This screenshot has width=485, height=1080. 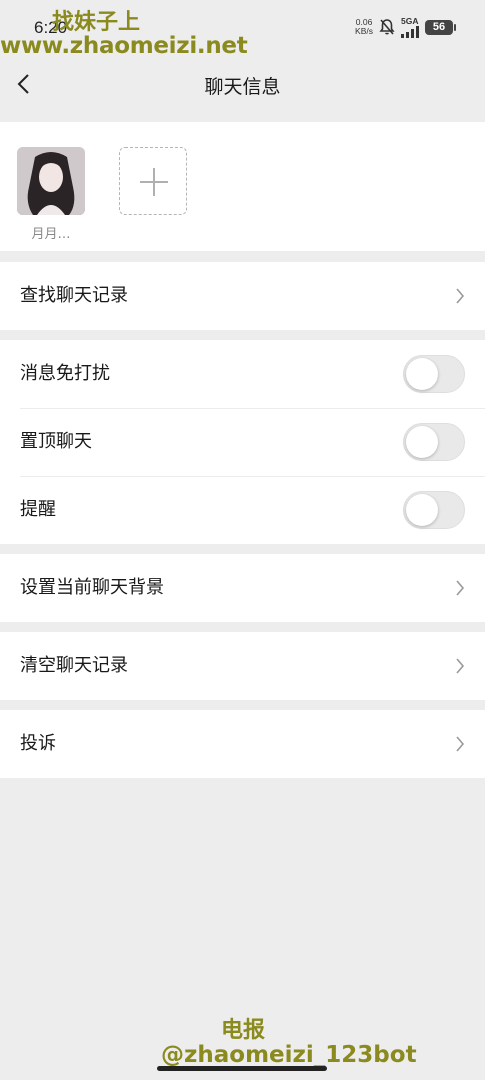 I want to click on remind-label: 提醒, so click(x=38, y=509).